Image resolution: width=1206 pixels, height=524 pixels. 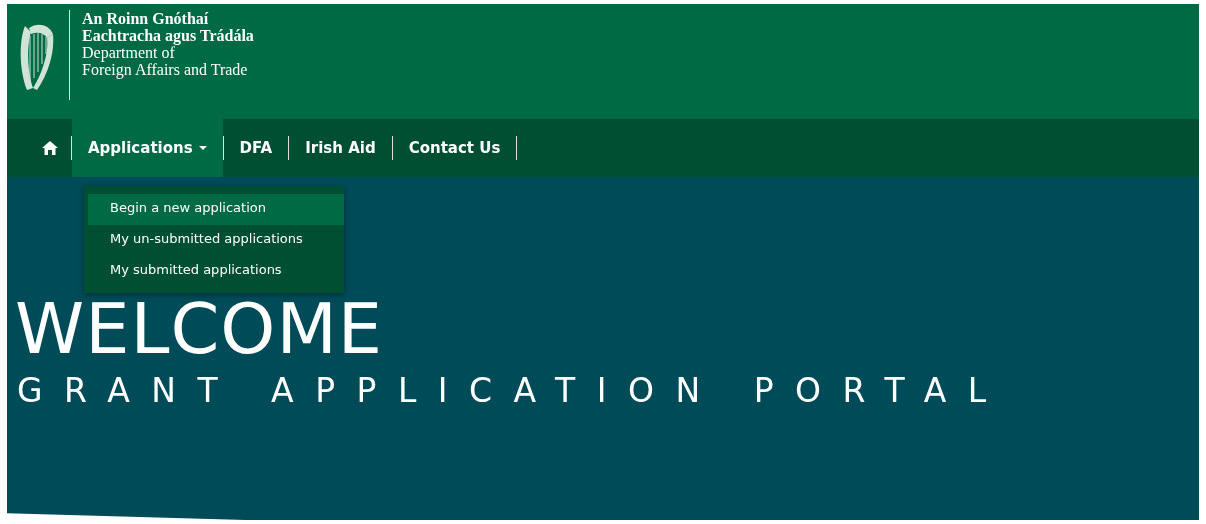 I want to click on department-name: Eachtracha agus Trádála, so click(x=168, y=35).